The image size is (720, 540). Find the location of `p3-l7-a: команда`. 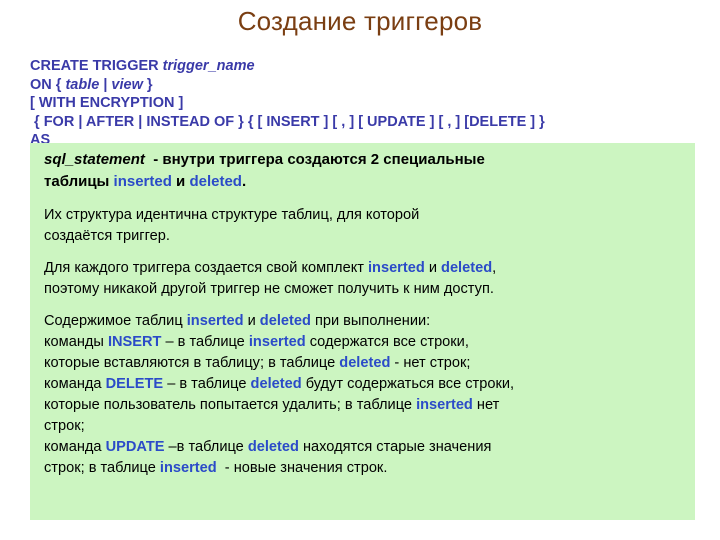

p3-l7-a: команда is located at coordinates (75, 447).